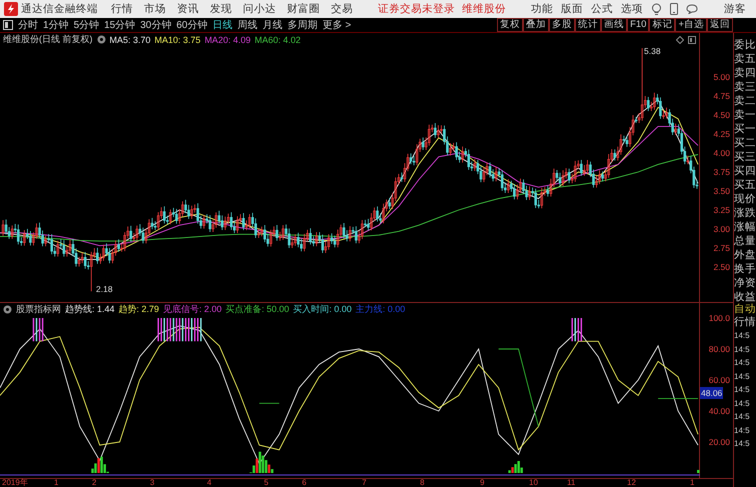 The width and height of the screenshot is (756, 487). What do you see at coordinates (122, 9) in the screenshot?
I see `menu-item: 行情` at bounding box center [122, 9].